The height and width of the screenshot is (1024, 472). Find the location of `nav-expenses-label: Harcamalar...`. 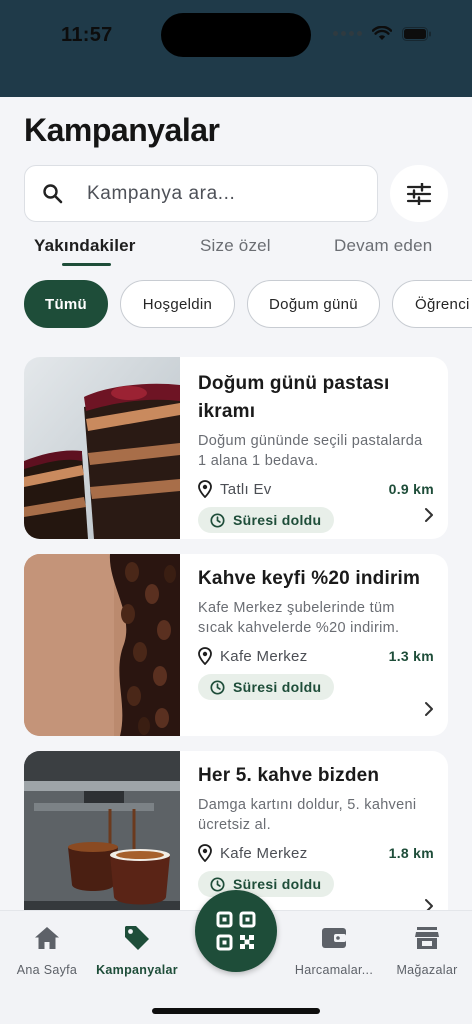

nav-expenses-label: Harcamalar... is located at coordinates (334, 970).